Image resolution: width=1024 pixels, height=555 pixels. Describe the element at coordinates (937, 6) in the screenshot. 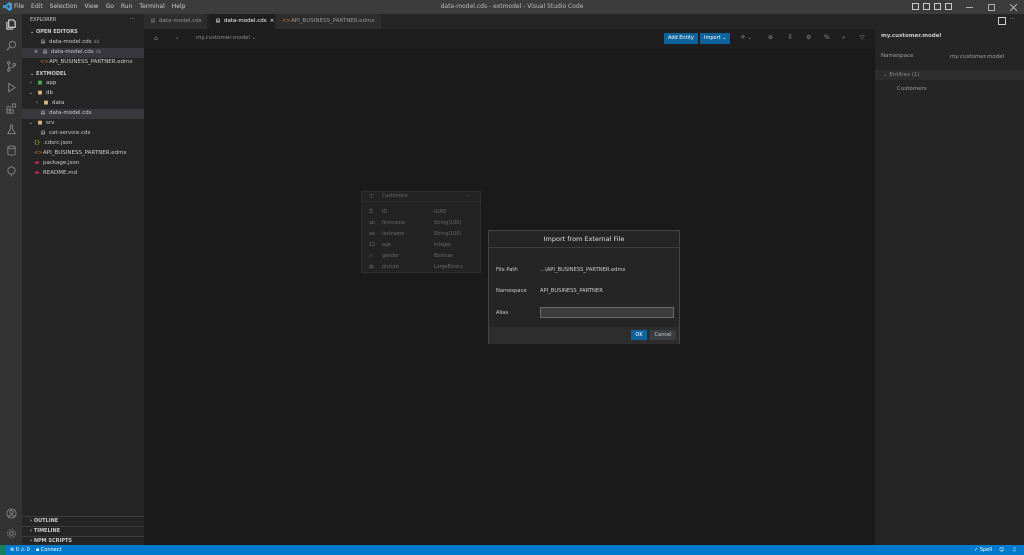

I see `toggle-secondary-sidebar-icon` at that location.